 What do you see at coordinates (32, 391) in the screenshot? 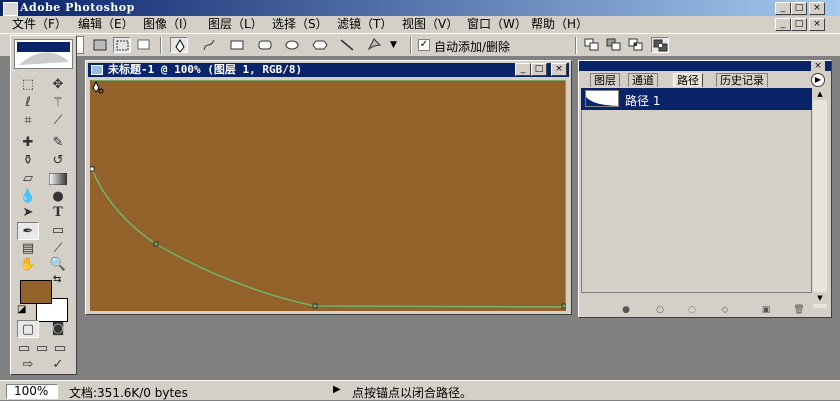
I see `zoom-level-field: 100%` at bounding box center [32, 391].